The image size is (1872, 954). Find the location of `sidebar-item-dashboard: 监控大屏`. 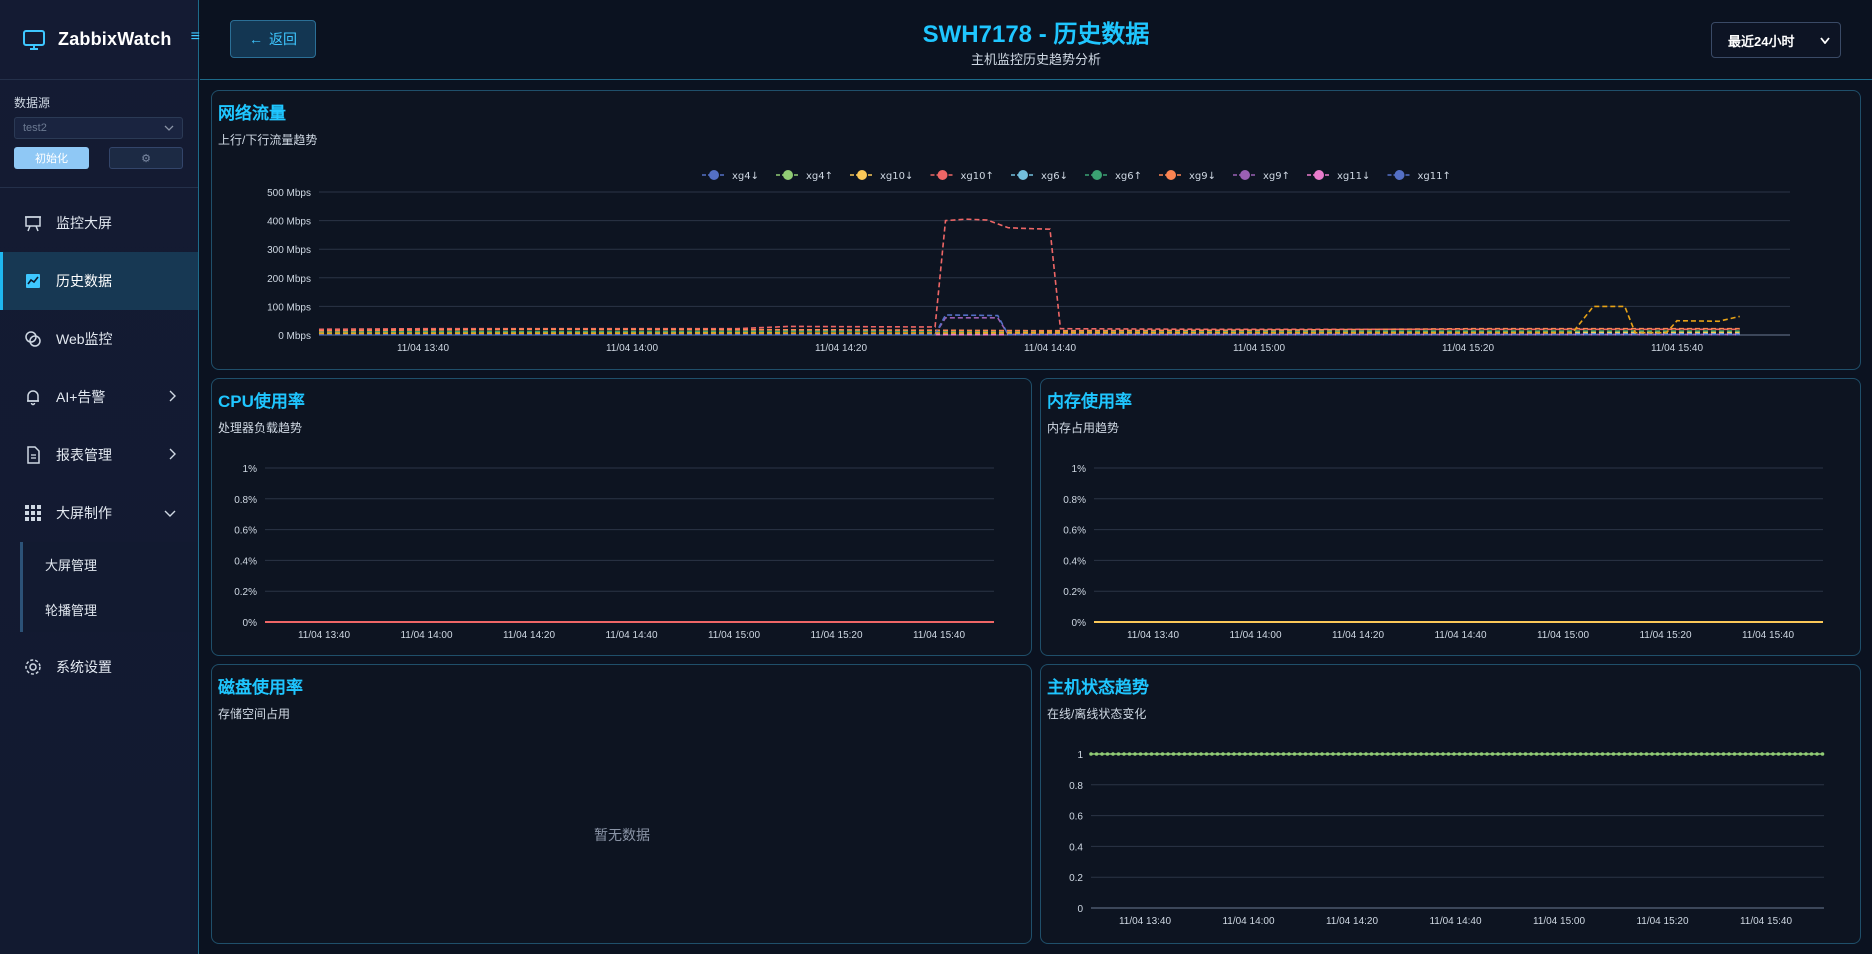

sidebar-item-dashboard: 监控大屏 is located at coordinates (99, 223).